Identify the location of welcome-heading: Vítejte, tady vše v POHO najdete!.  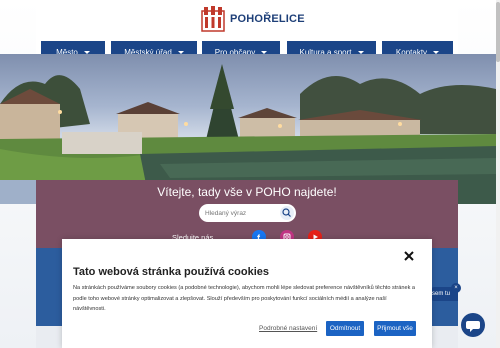
(247, 192).